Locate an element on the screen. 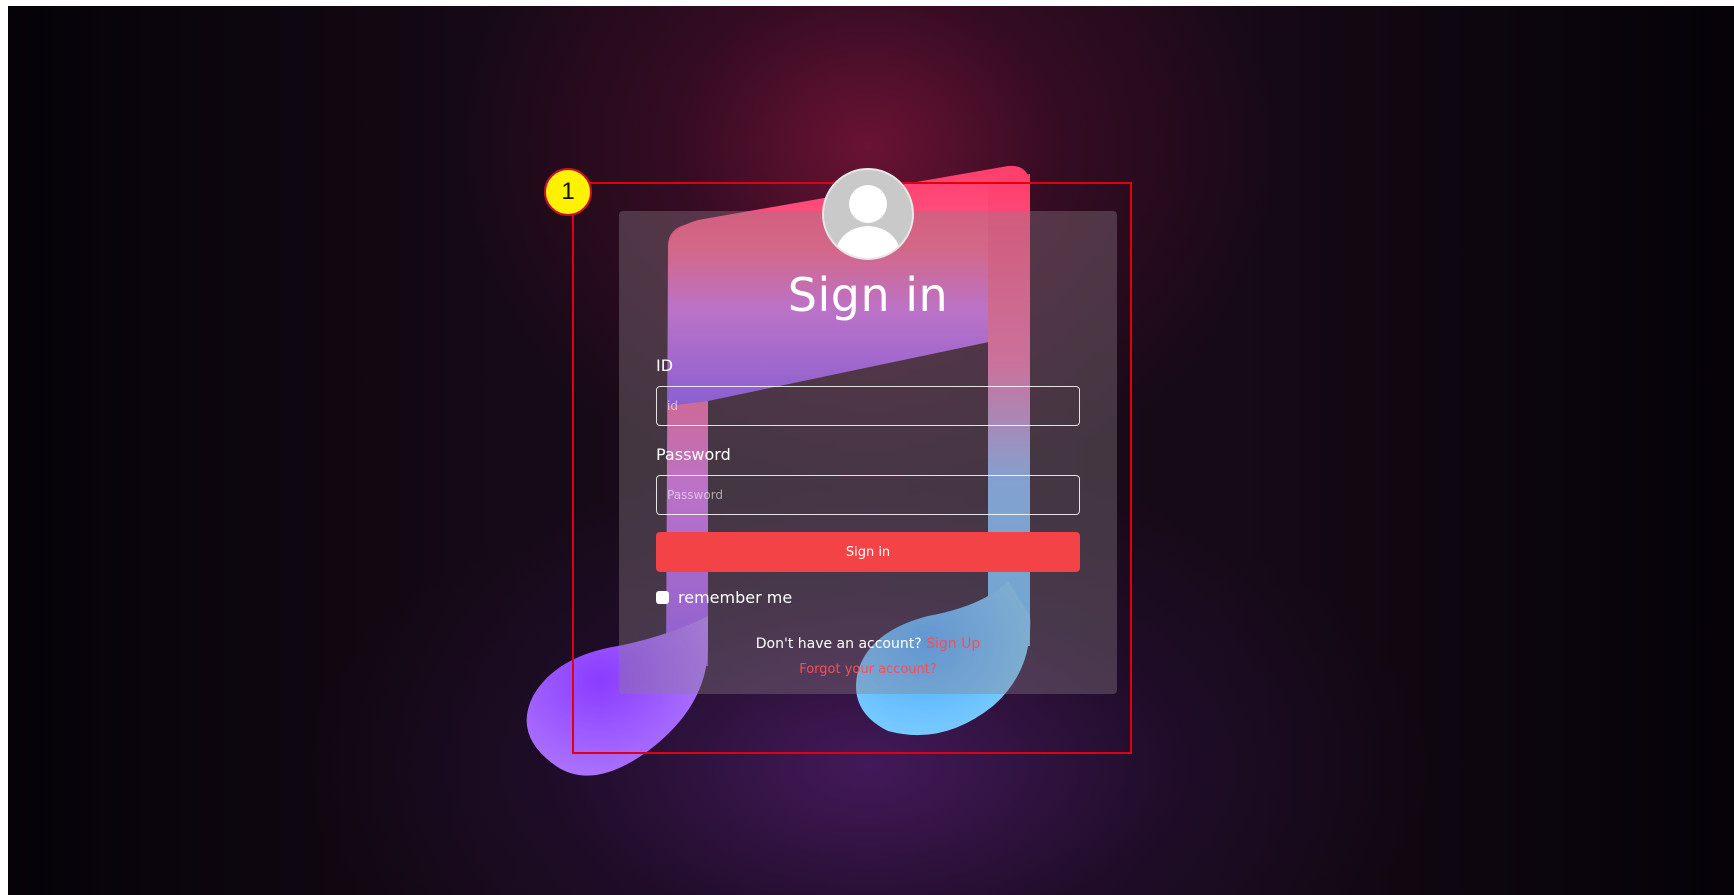 The width and height of the screenshot is (1734, 895). id-input is located at coordinates (868, 406).